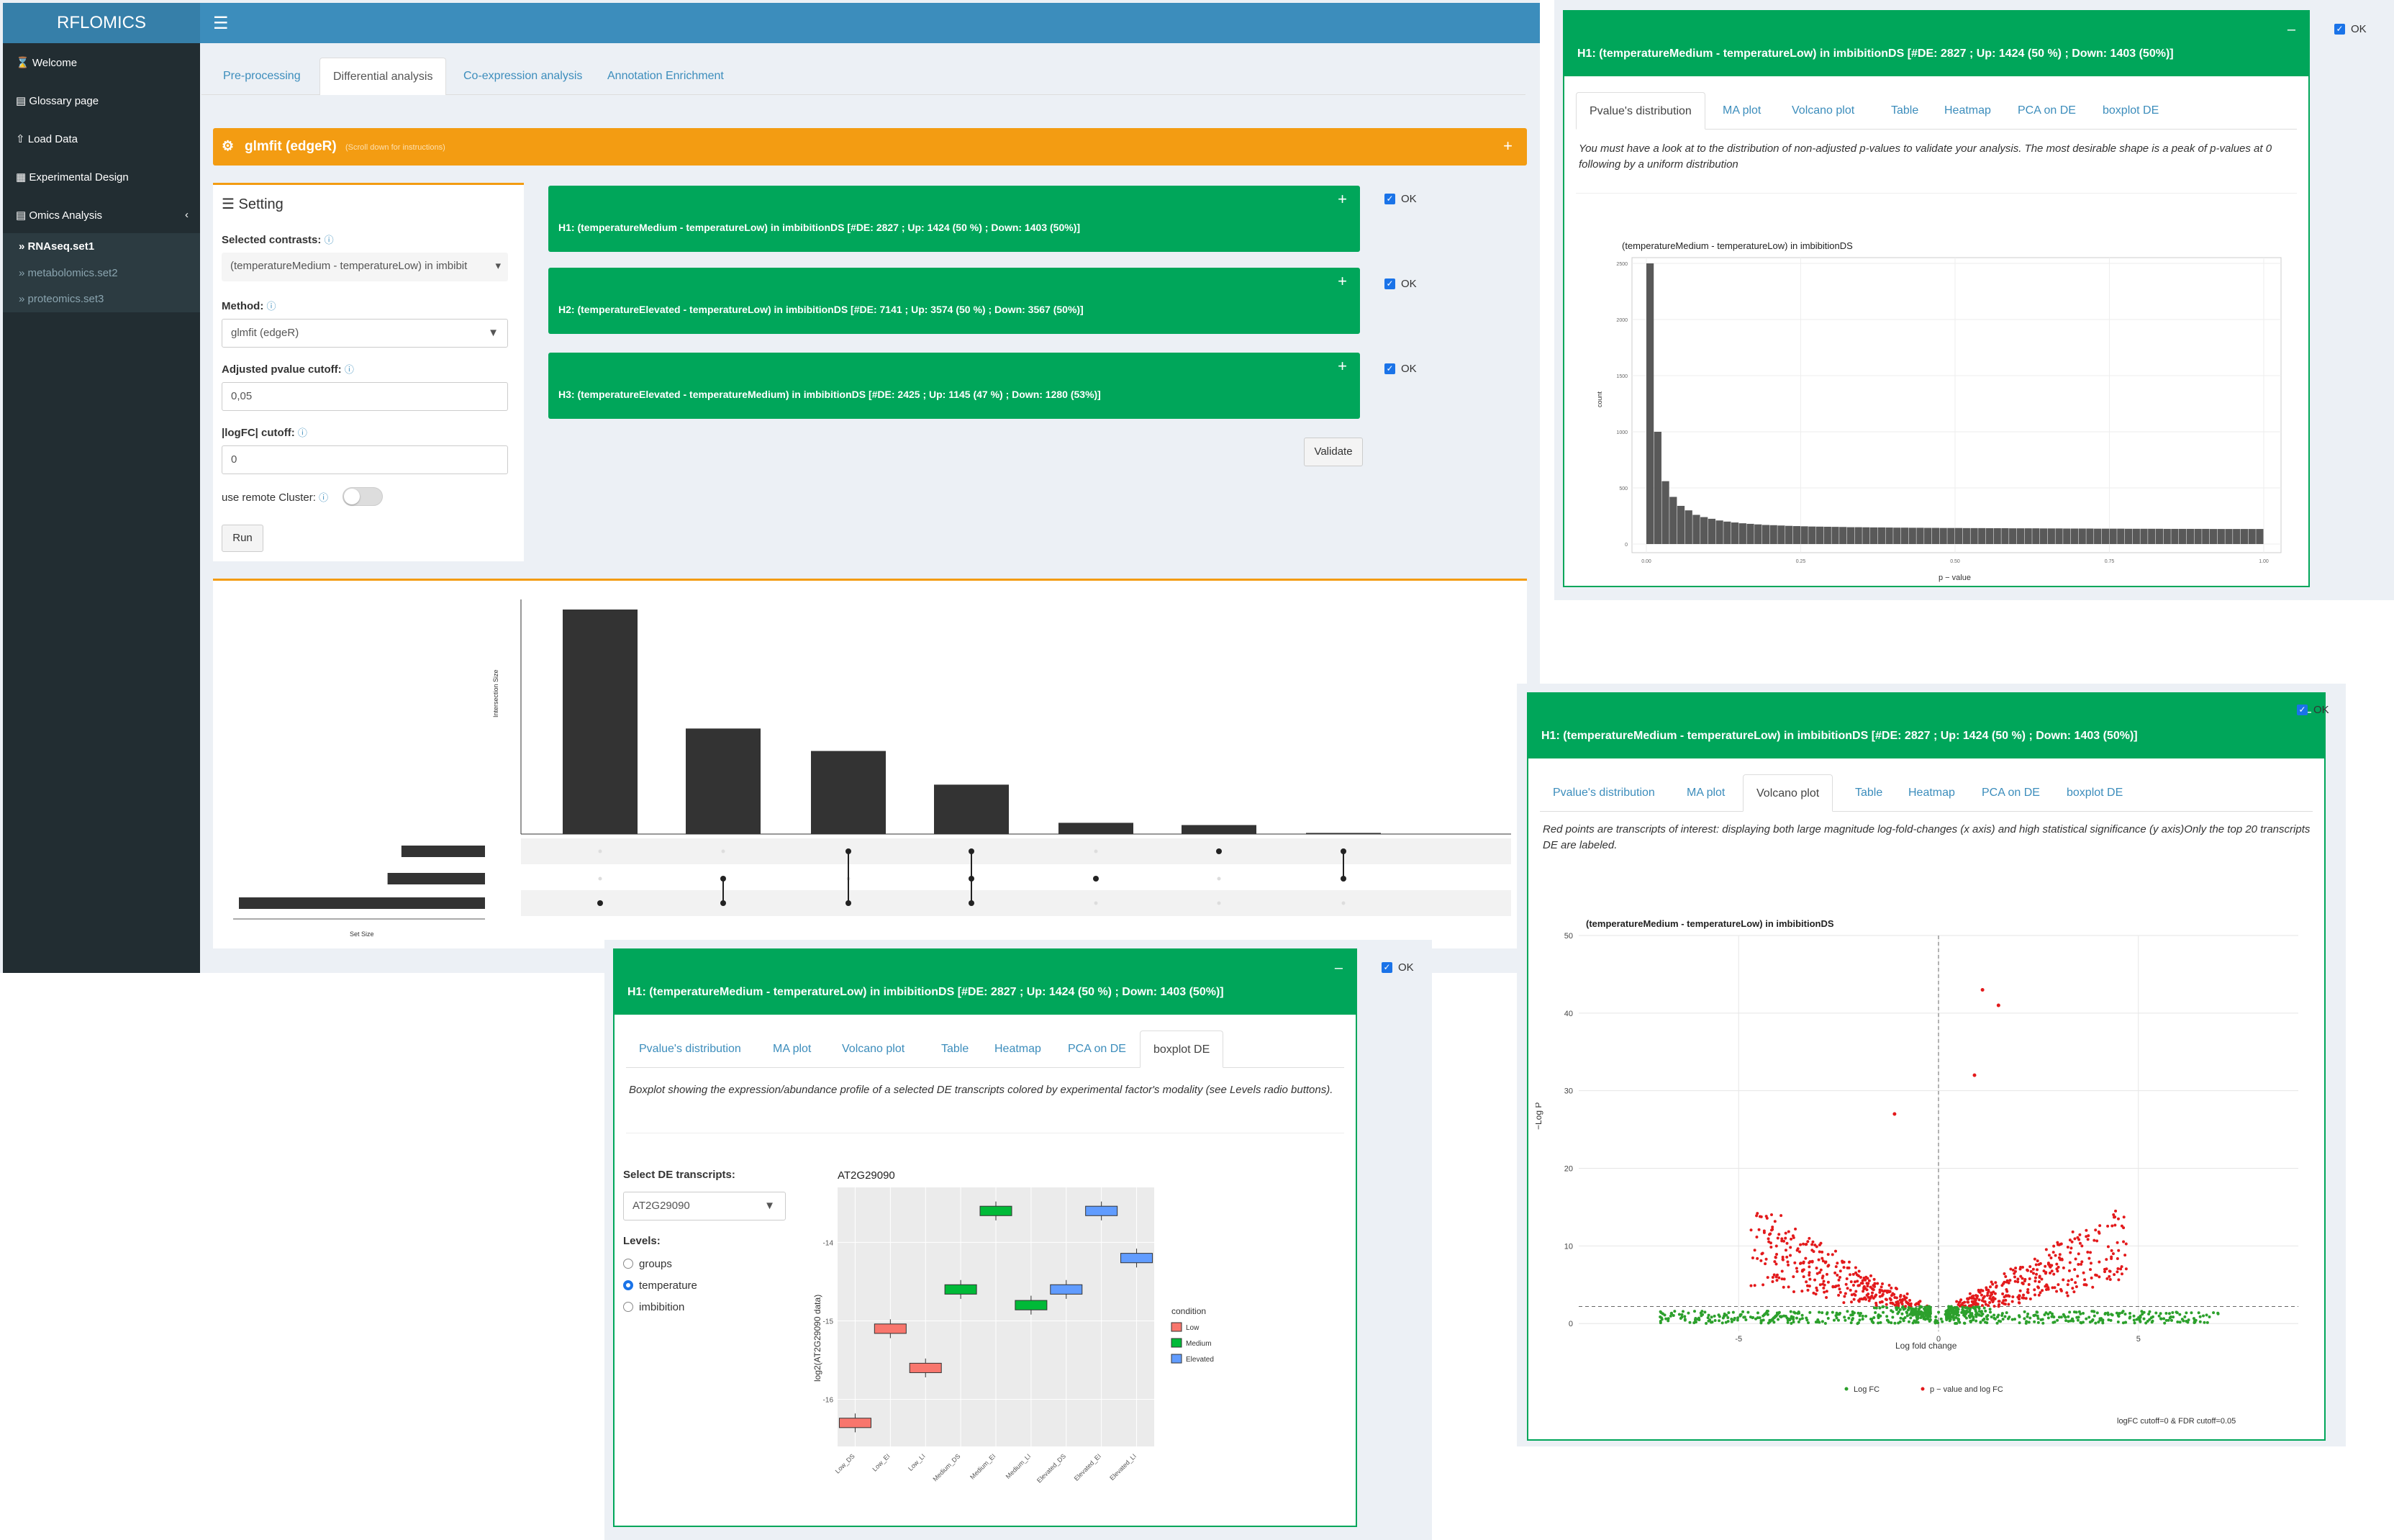 This screenshot has width=2394, height=1540. Describe the element at coordinates (647, 1264) in the screenshot. I see `level-radio-groups: groups` at that location.